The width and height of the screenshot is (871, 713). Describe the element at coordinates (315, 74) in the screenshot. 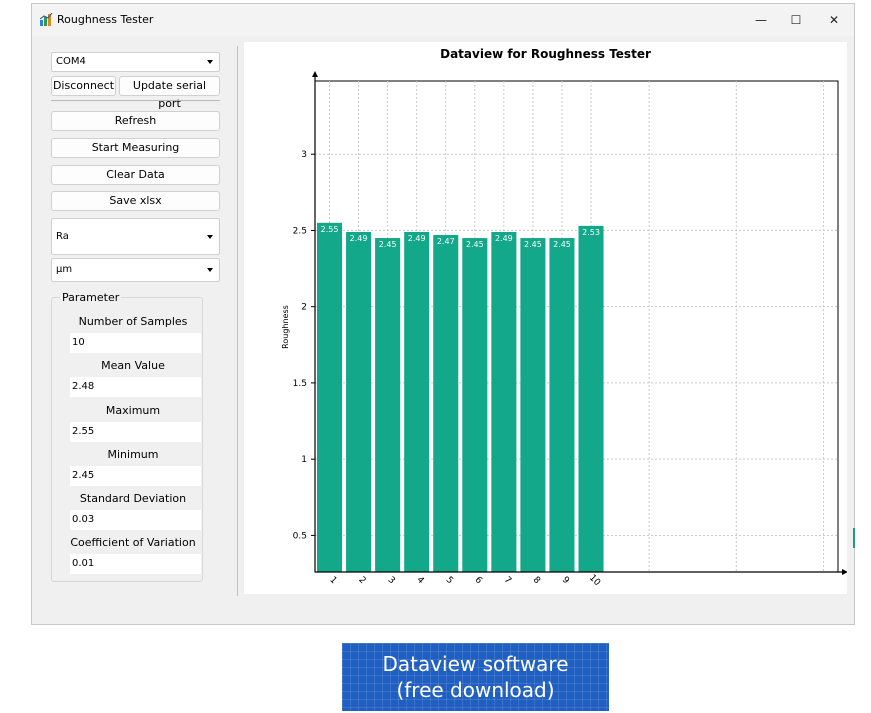

I see `y-axis-arrow-icon` at that location.